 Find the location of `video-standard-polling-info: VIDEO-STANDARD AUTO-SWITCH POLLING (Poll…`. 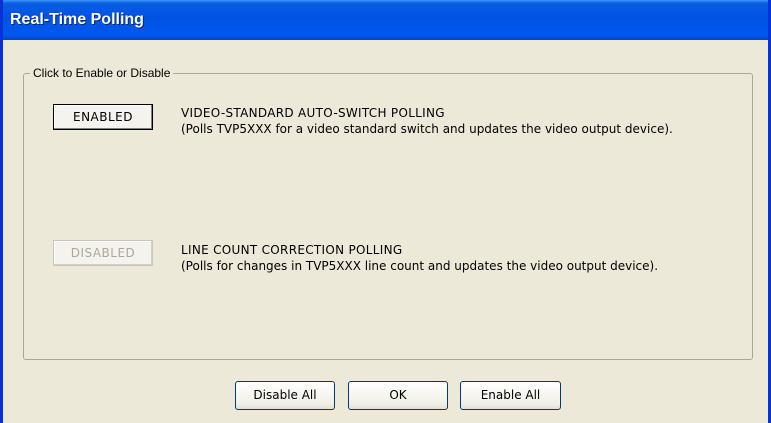

video-standard-polling-info: VIDEO-STANDARD AUTO-SWITCH POLLING (Poll… is located at coordinates (427, 121).